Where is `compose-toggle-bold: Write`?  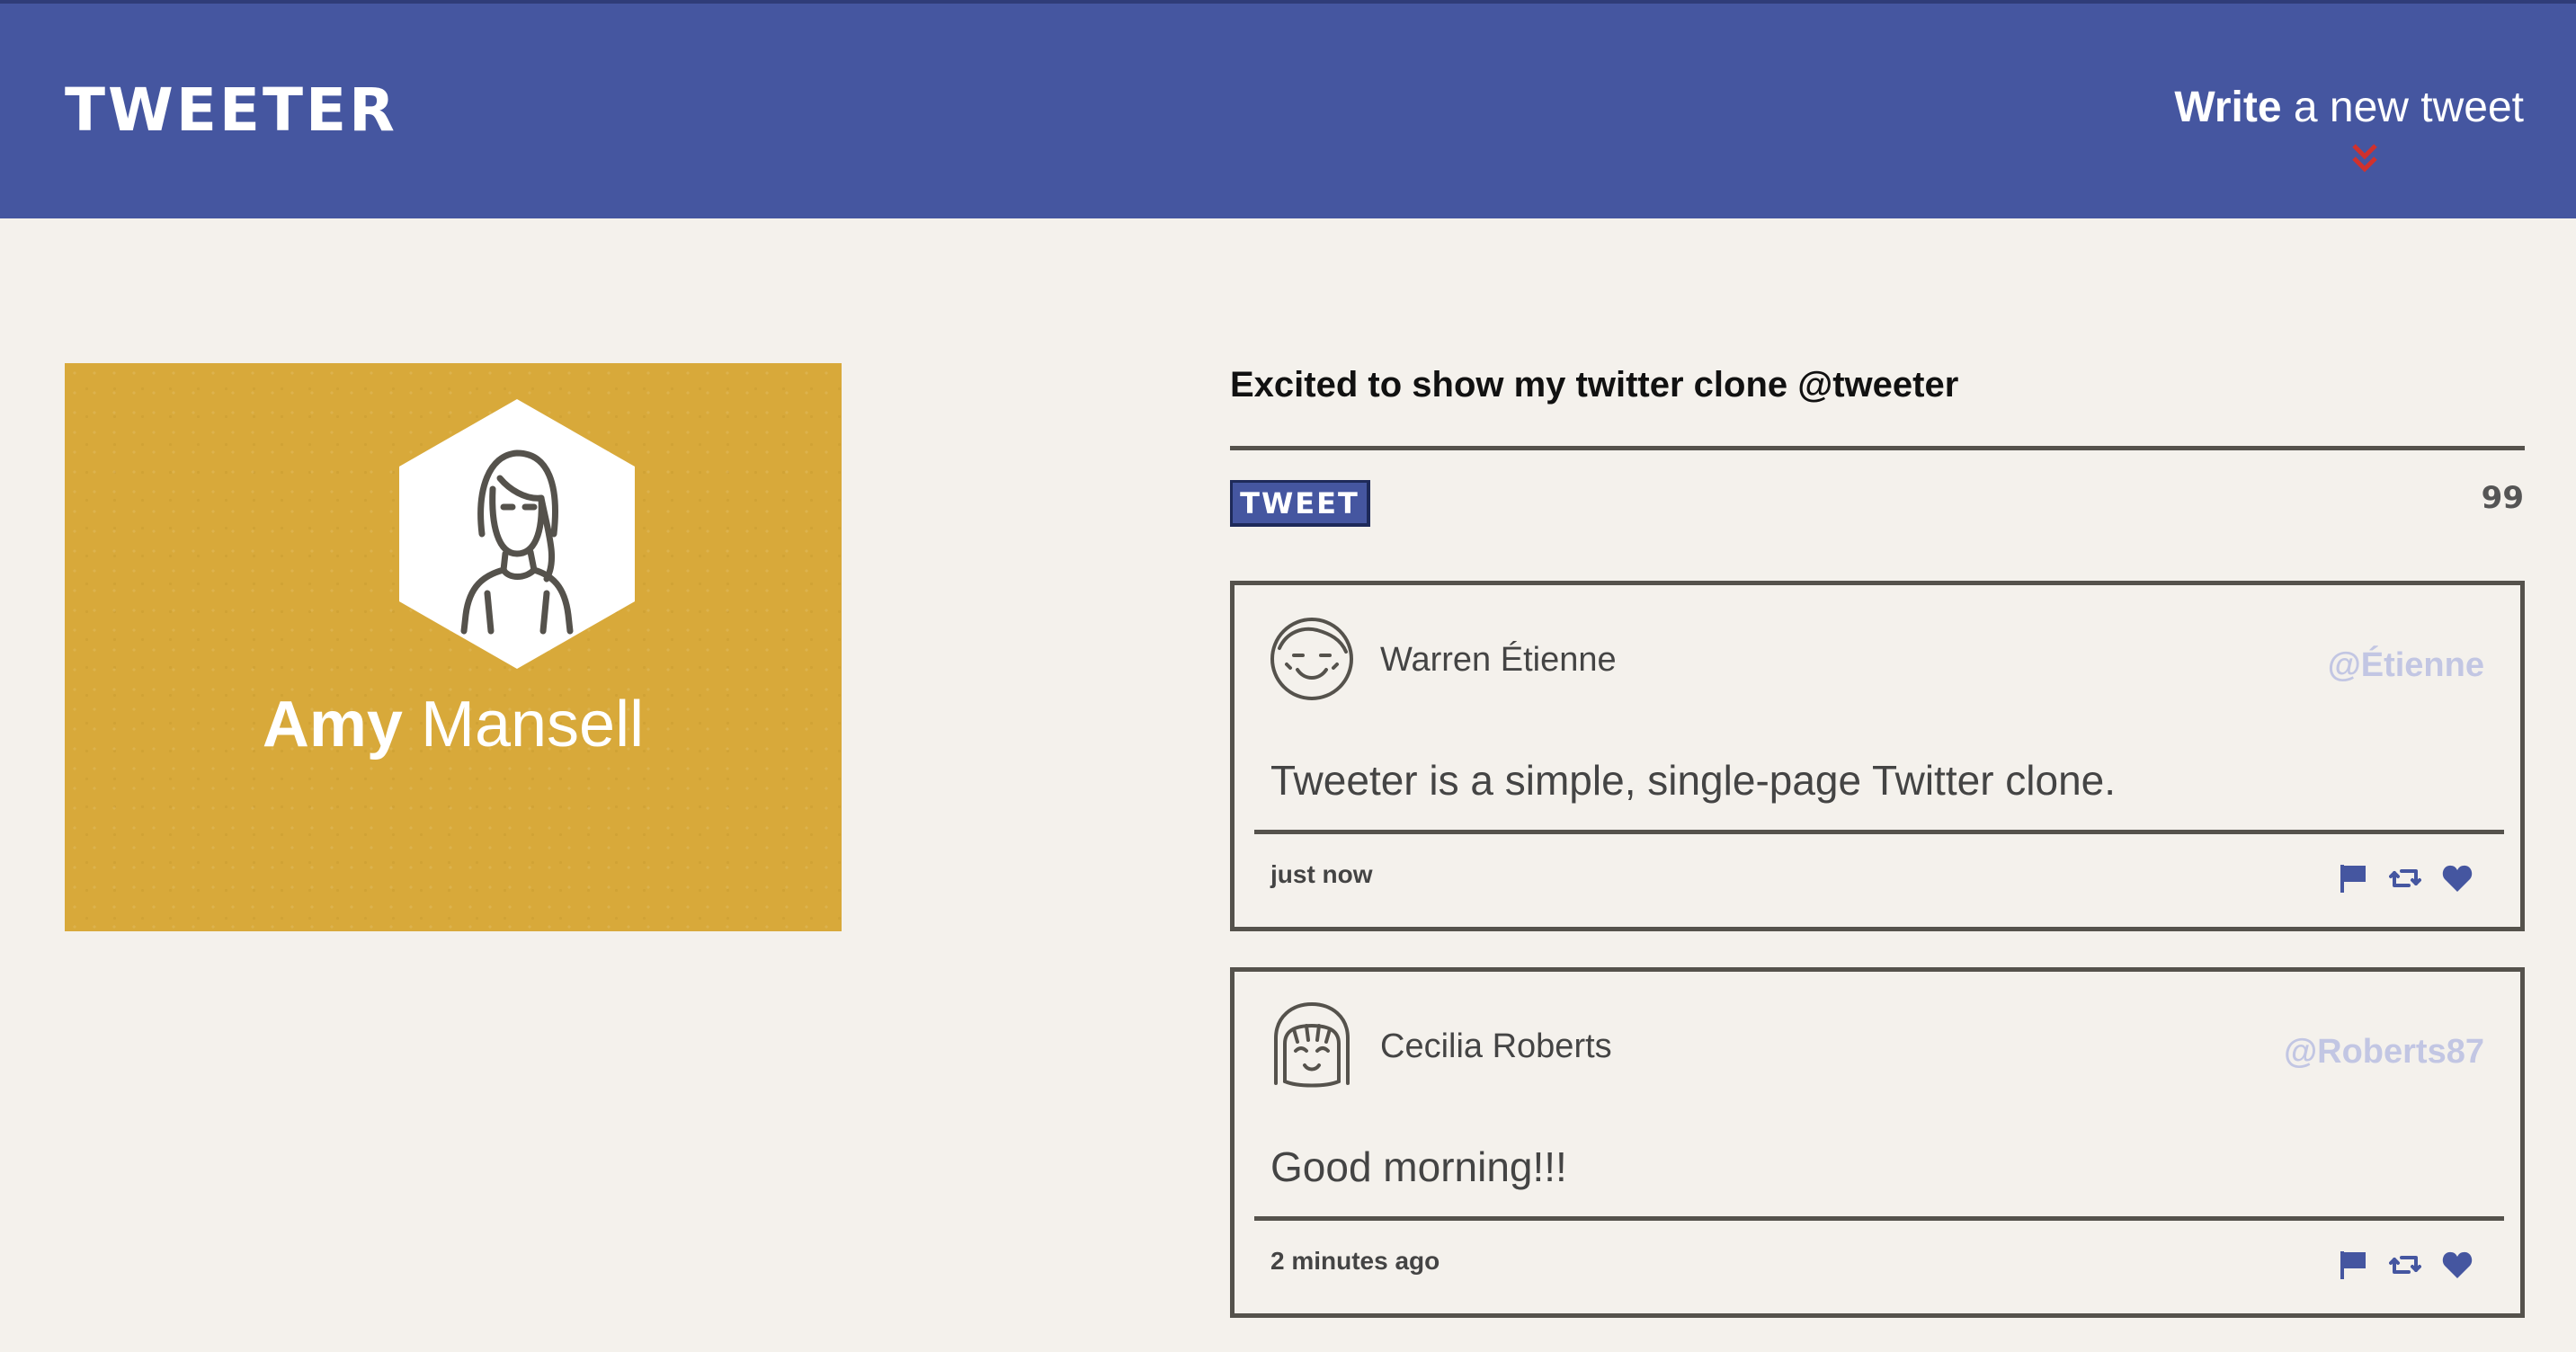 compose-toggle-bold: Write is located at coordinates (2228, 107).